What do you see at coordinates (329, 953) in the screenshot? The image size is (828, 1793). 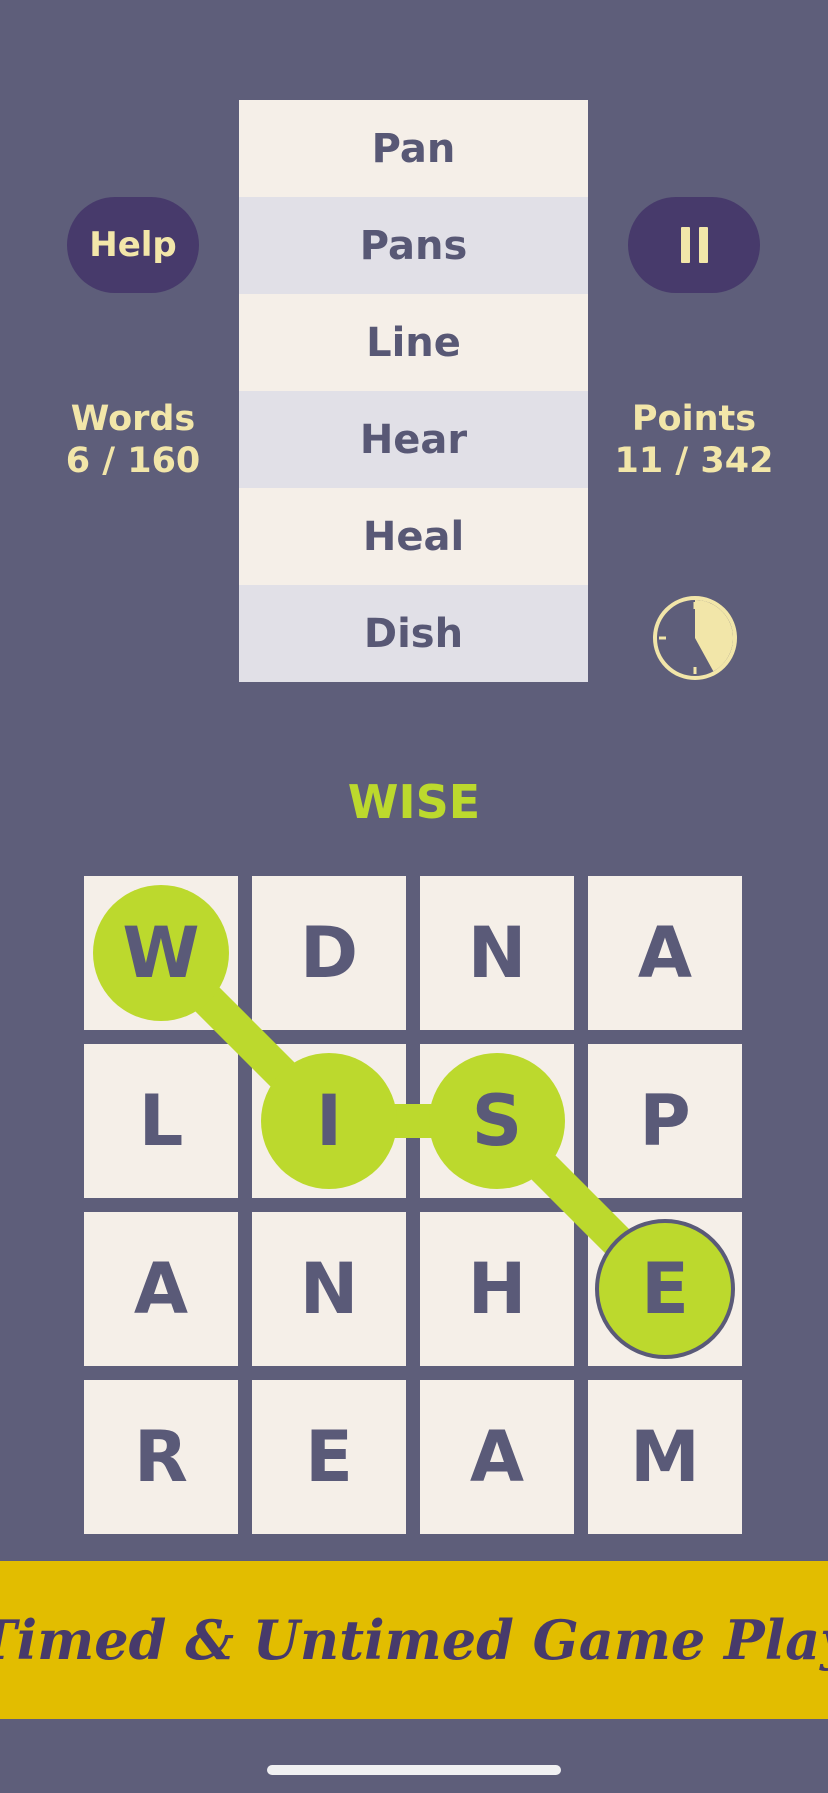 I see `letter-tile: D` at bounding box center [329, 953].